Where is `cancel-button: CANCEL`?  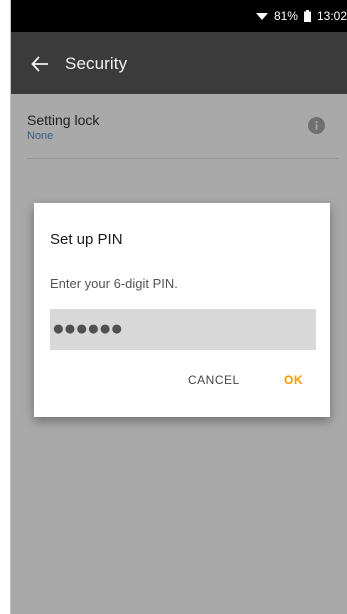 cancel-button: CANCEL is located at coordinates (214, 380).